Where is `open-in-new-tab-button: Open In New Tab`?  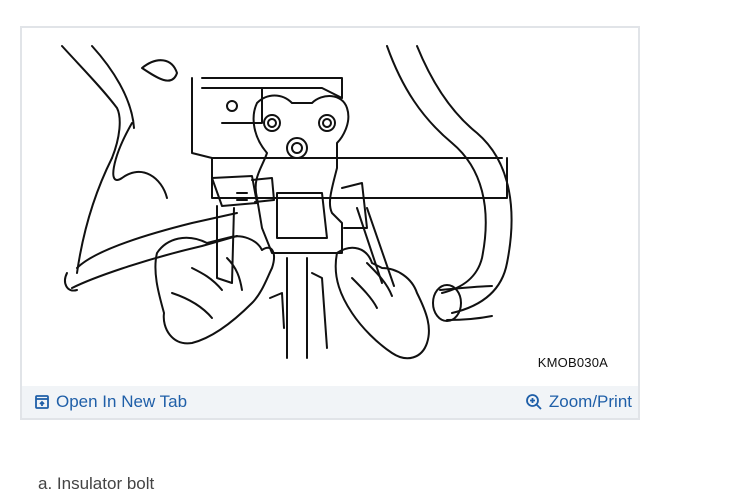 open-in-new-tab-button: Open In New Tab is located at coordinates (110, 402).